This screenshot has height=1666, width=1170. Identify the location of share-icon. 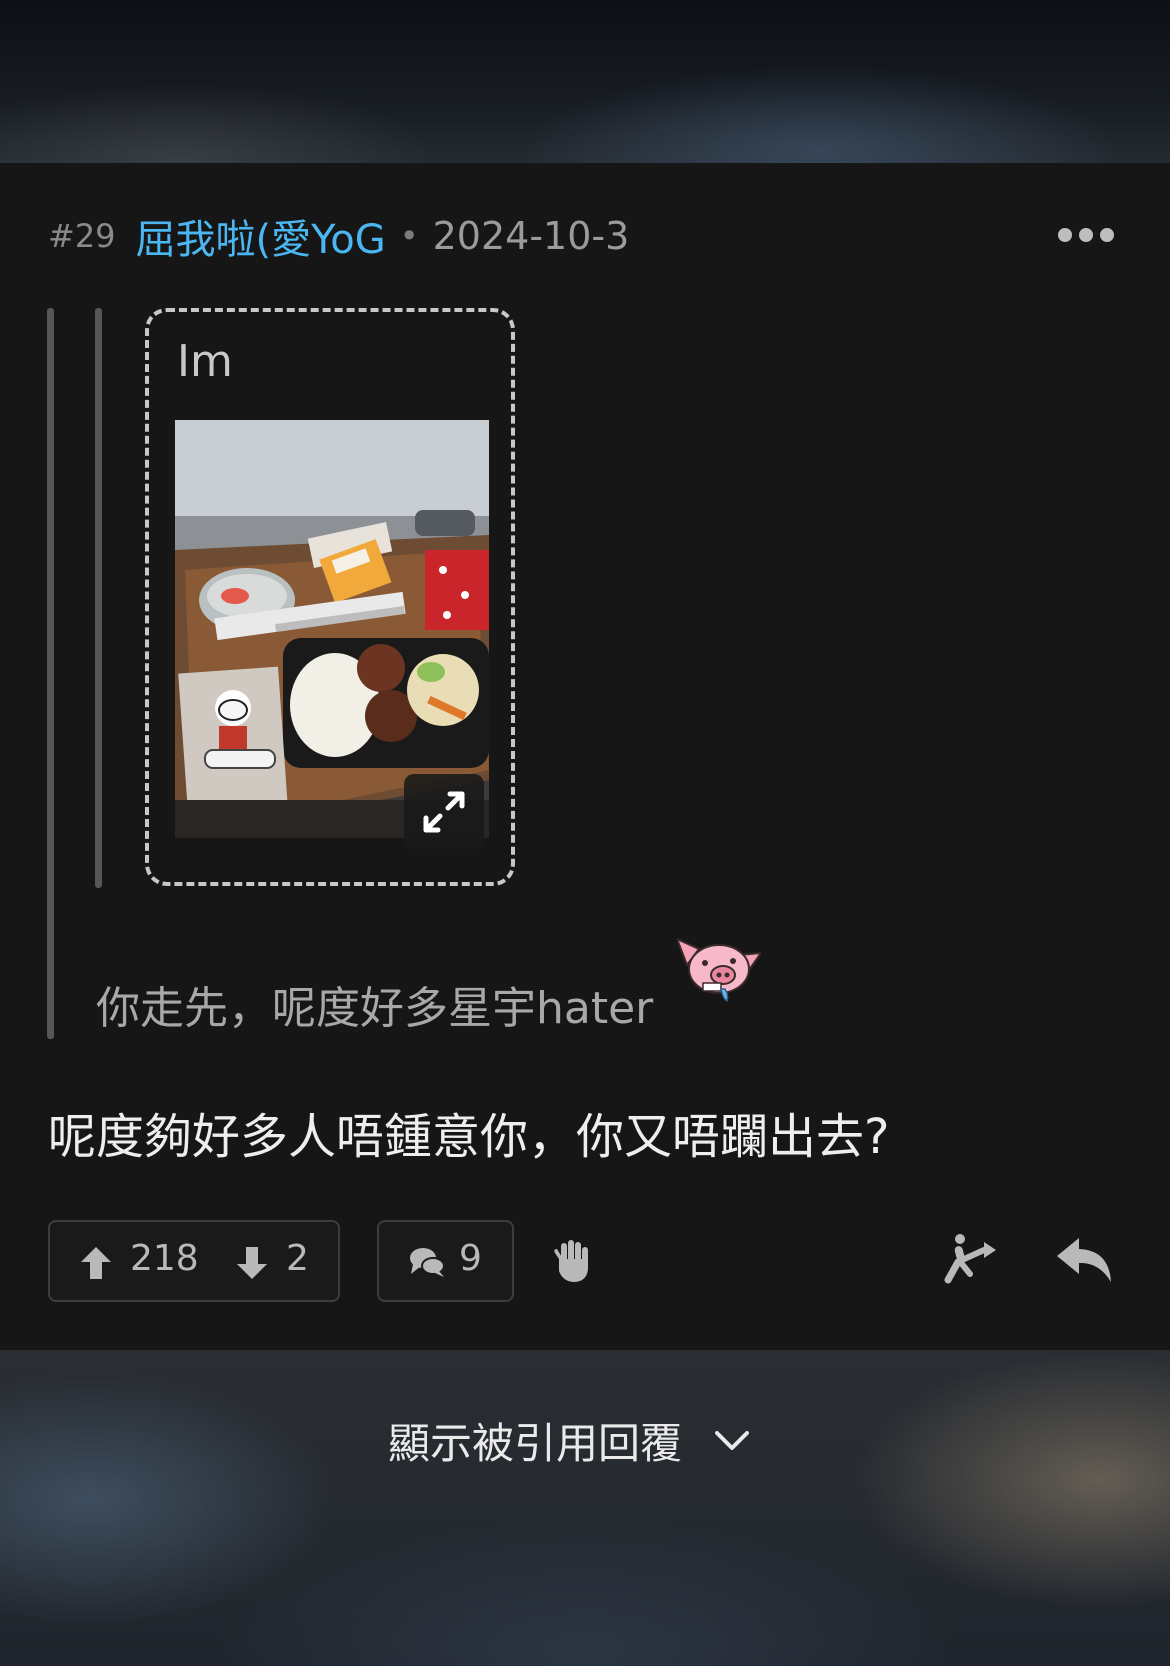
(971, 1259).